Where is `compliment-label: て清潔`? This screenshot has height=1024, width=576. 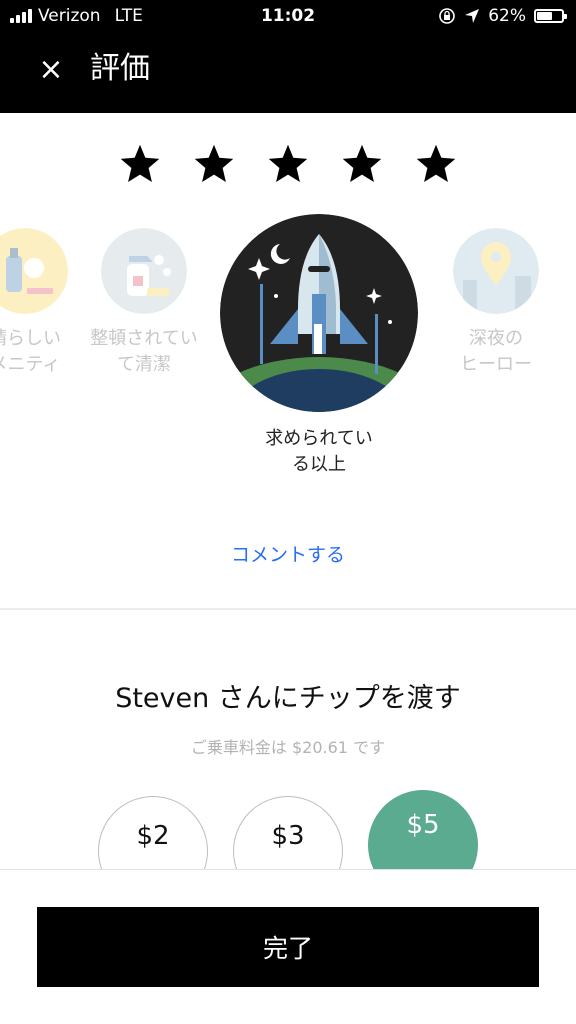
compliment-label: て清潔 is located at coordinates (144, 364).